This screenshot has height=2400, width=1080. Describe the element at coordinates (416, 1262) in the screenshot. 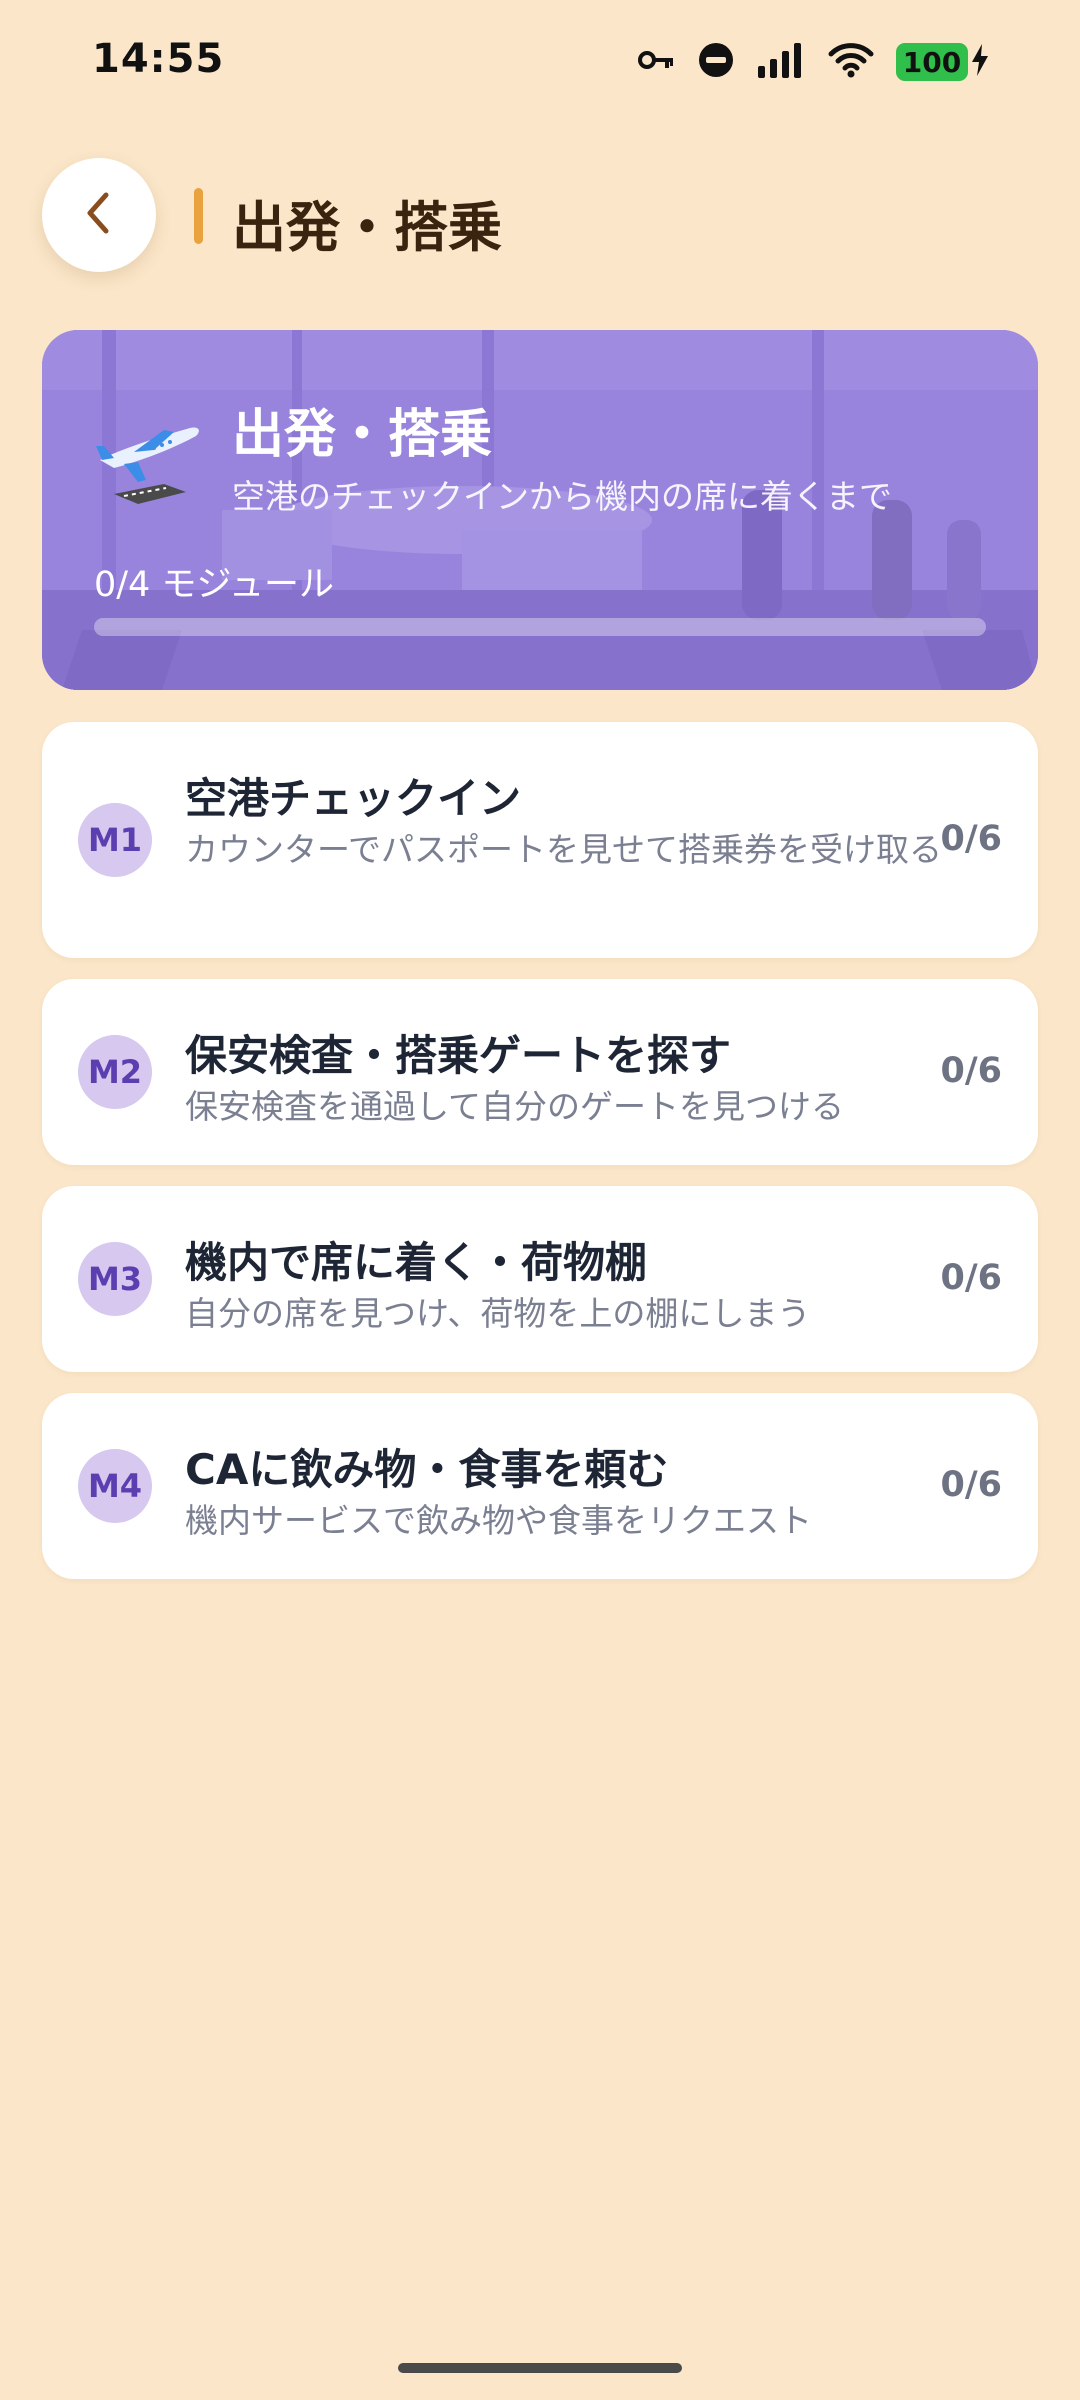

I see `module-title: 機内で席に着く・荷物棚` at that location.